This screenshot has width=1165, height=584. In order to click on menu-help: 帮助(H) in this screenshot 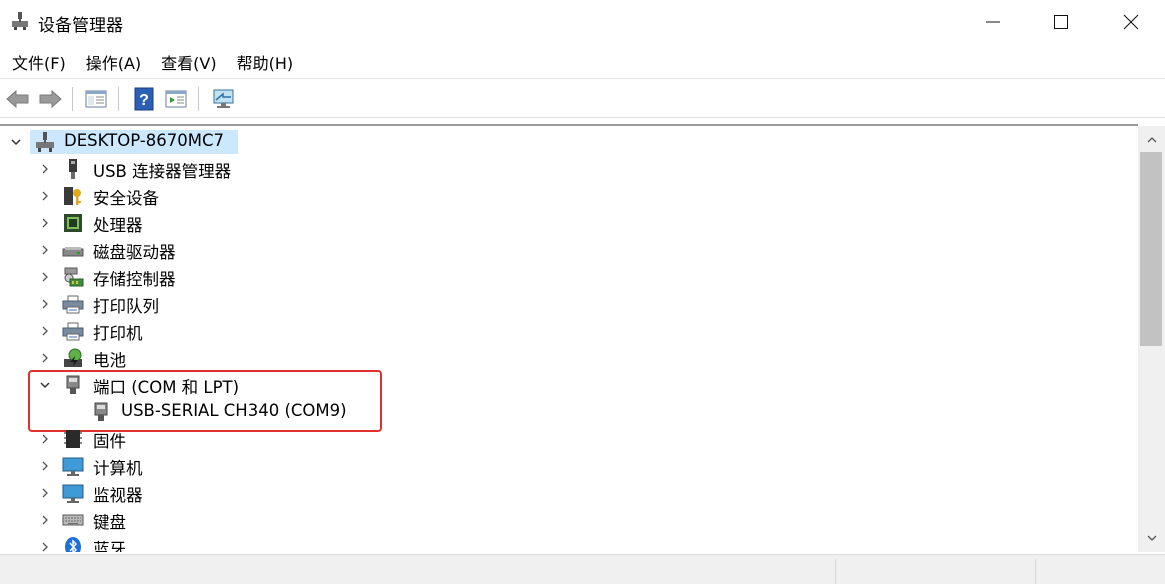, I will do `click(265, 62)`.